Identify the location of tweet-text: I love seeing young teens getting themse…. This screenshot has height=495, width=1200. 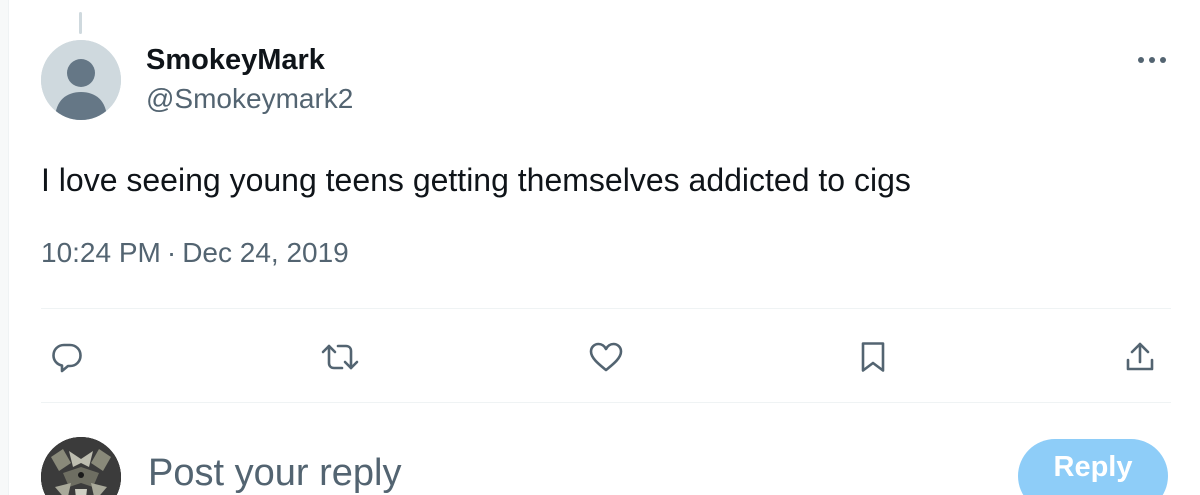
(476, 180).